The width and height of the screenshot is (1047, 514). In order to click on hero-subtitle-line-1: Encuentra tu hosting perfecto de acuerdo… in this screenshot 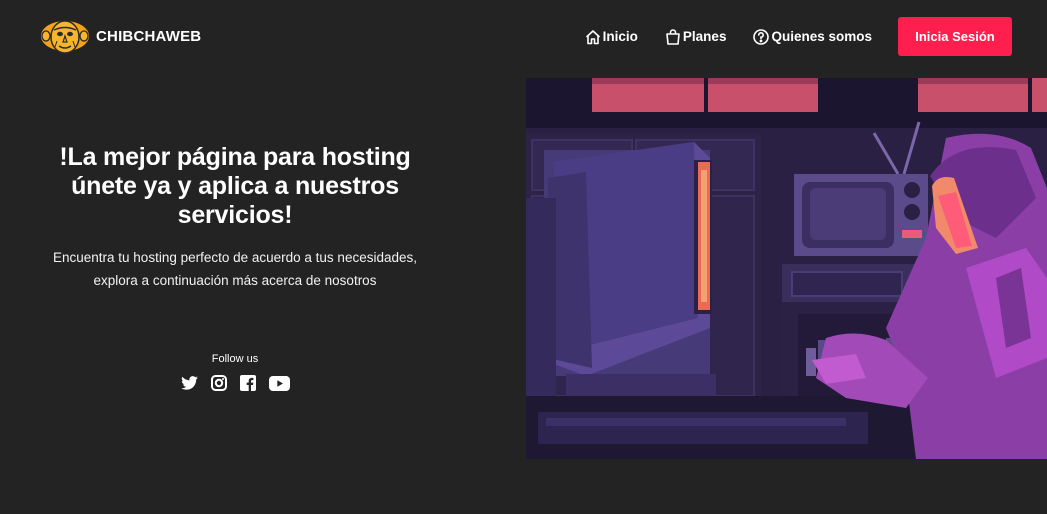, I will do `click(235, 257)`.